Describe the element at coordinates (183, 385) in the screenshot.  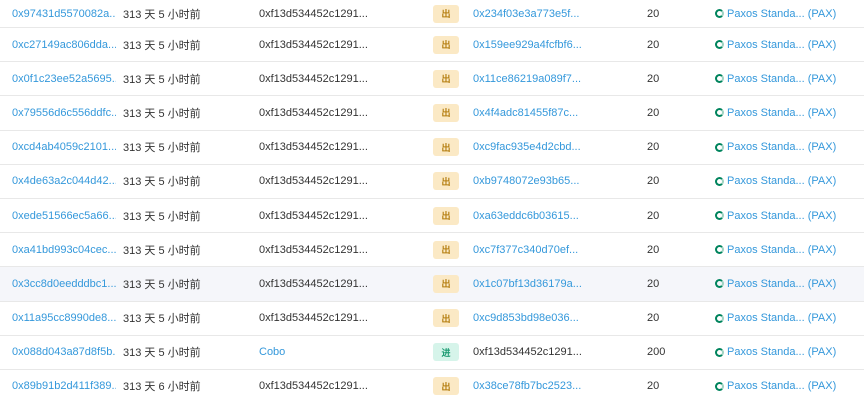
I see `tx-age-cell: 313 天 6 小时前` at that location.